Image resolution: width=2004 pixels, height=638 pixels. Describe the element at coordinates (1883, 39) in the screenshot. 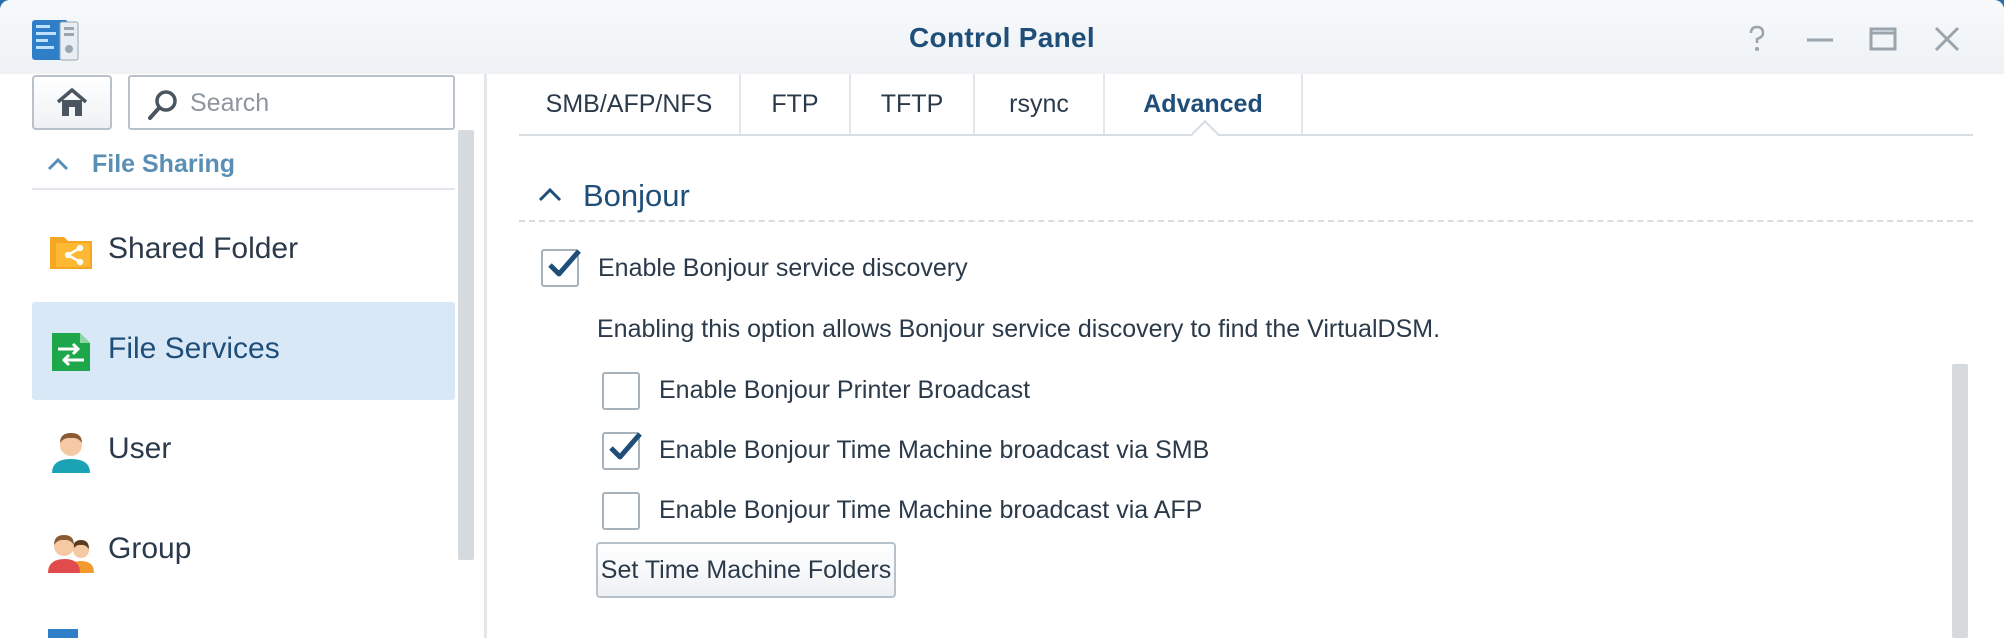

I see `maximize-icon` at that location.